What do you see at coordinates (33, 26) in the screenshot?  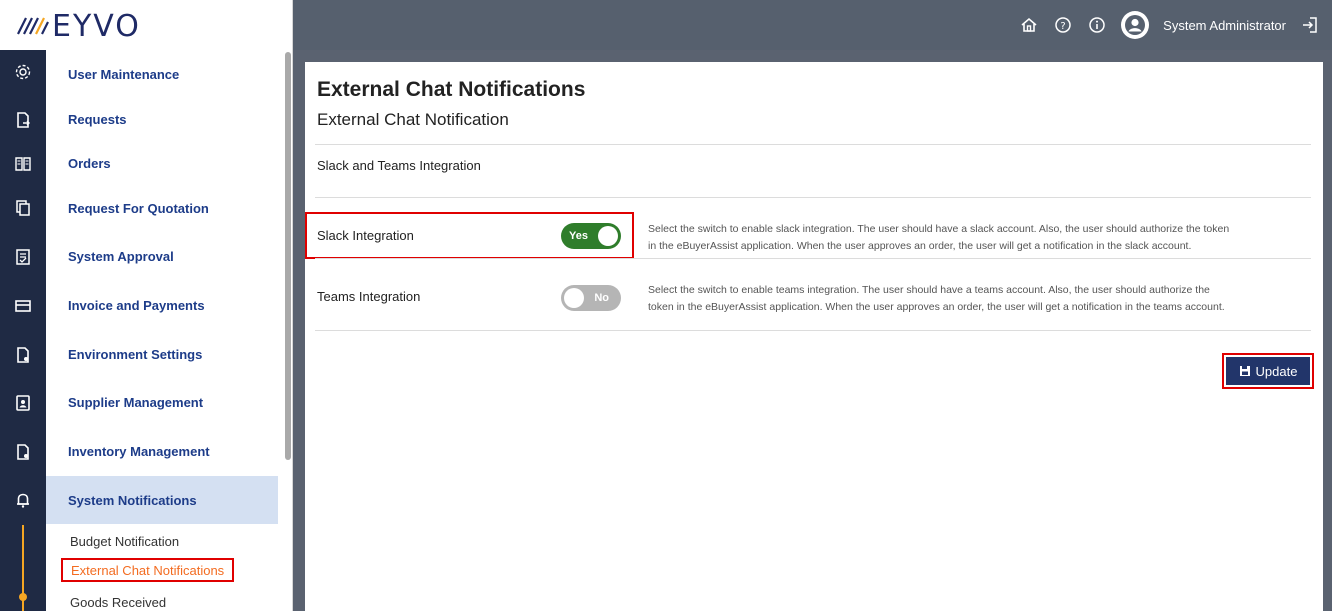 I see `eyvo-logo-icon` at bounding box center [33, 26].